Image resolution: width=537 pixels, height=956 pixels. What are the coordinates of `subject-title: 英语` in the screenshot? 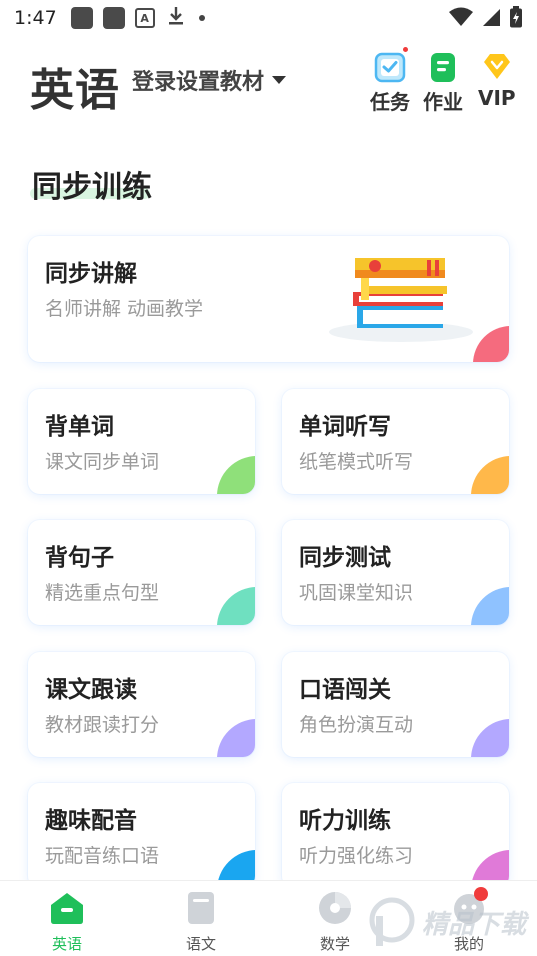 It's located at (75, 90).